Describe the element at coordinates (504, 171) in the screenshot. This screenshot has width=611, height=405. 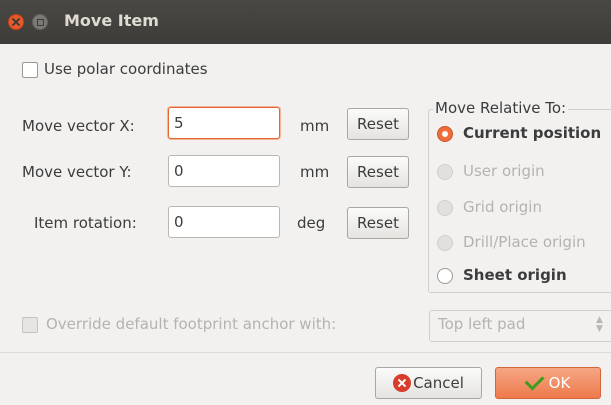
I see `radio-user-origin-label: User origin` at that location.